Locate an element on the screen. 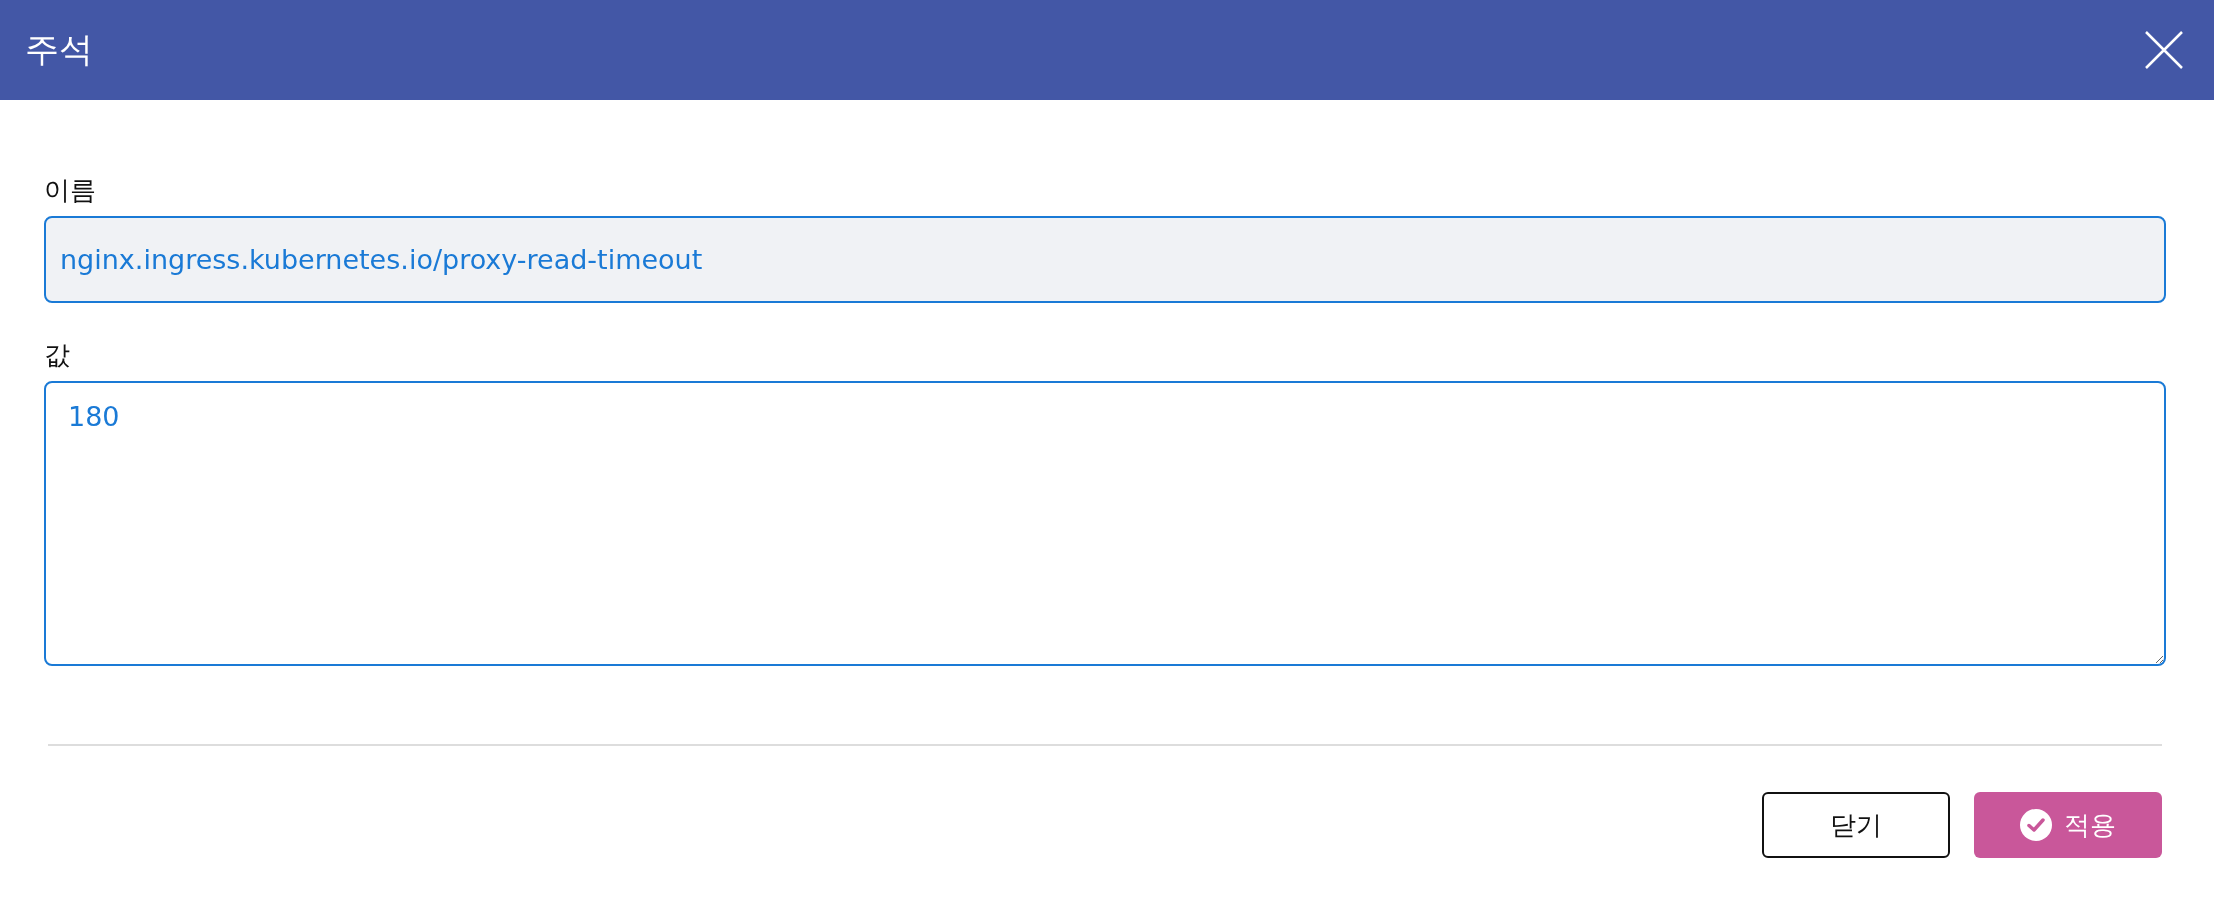 Image resolution: width=2214 pixels, height=906 pixels. close-dialog-button: 닫기 is located at coordinates (1856, 825).